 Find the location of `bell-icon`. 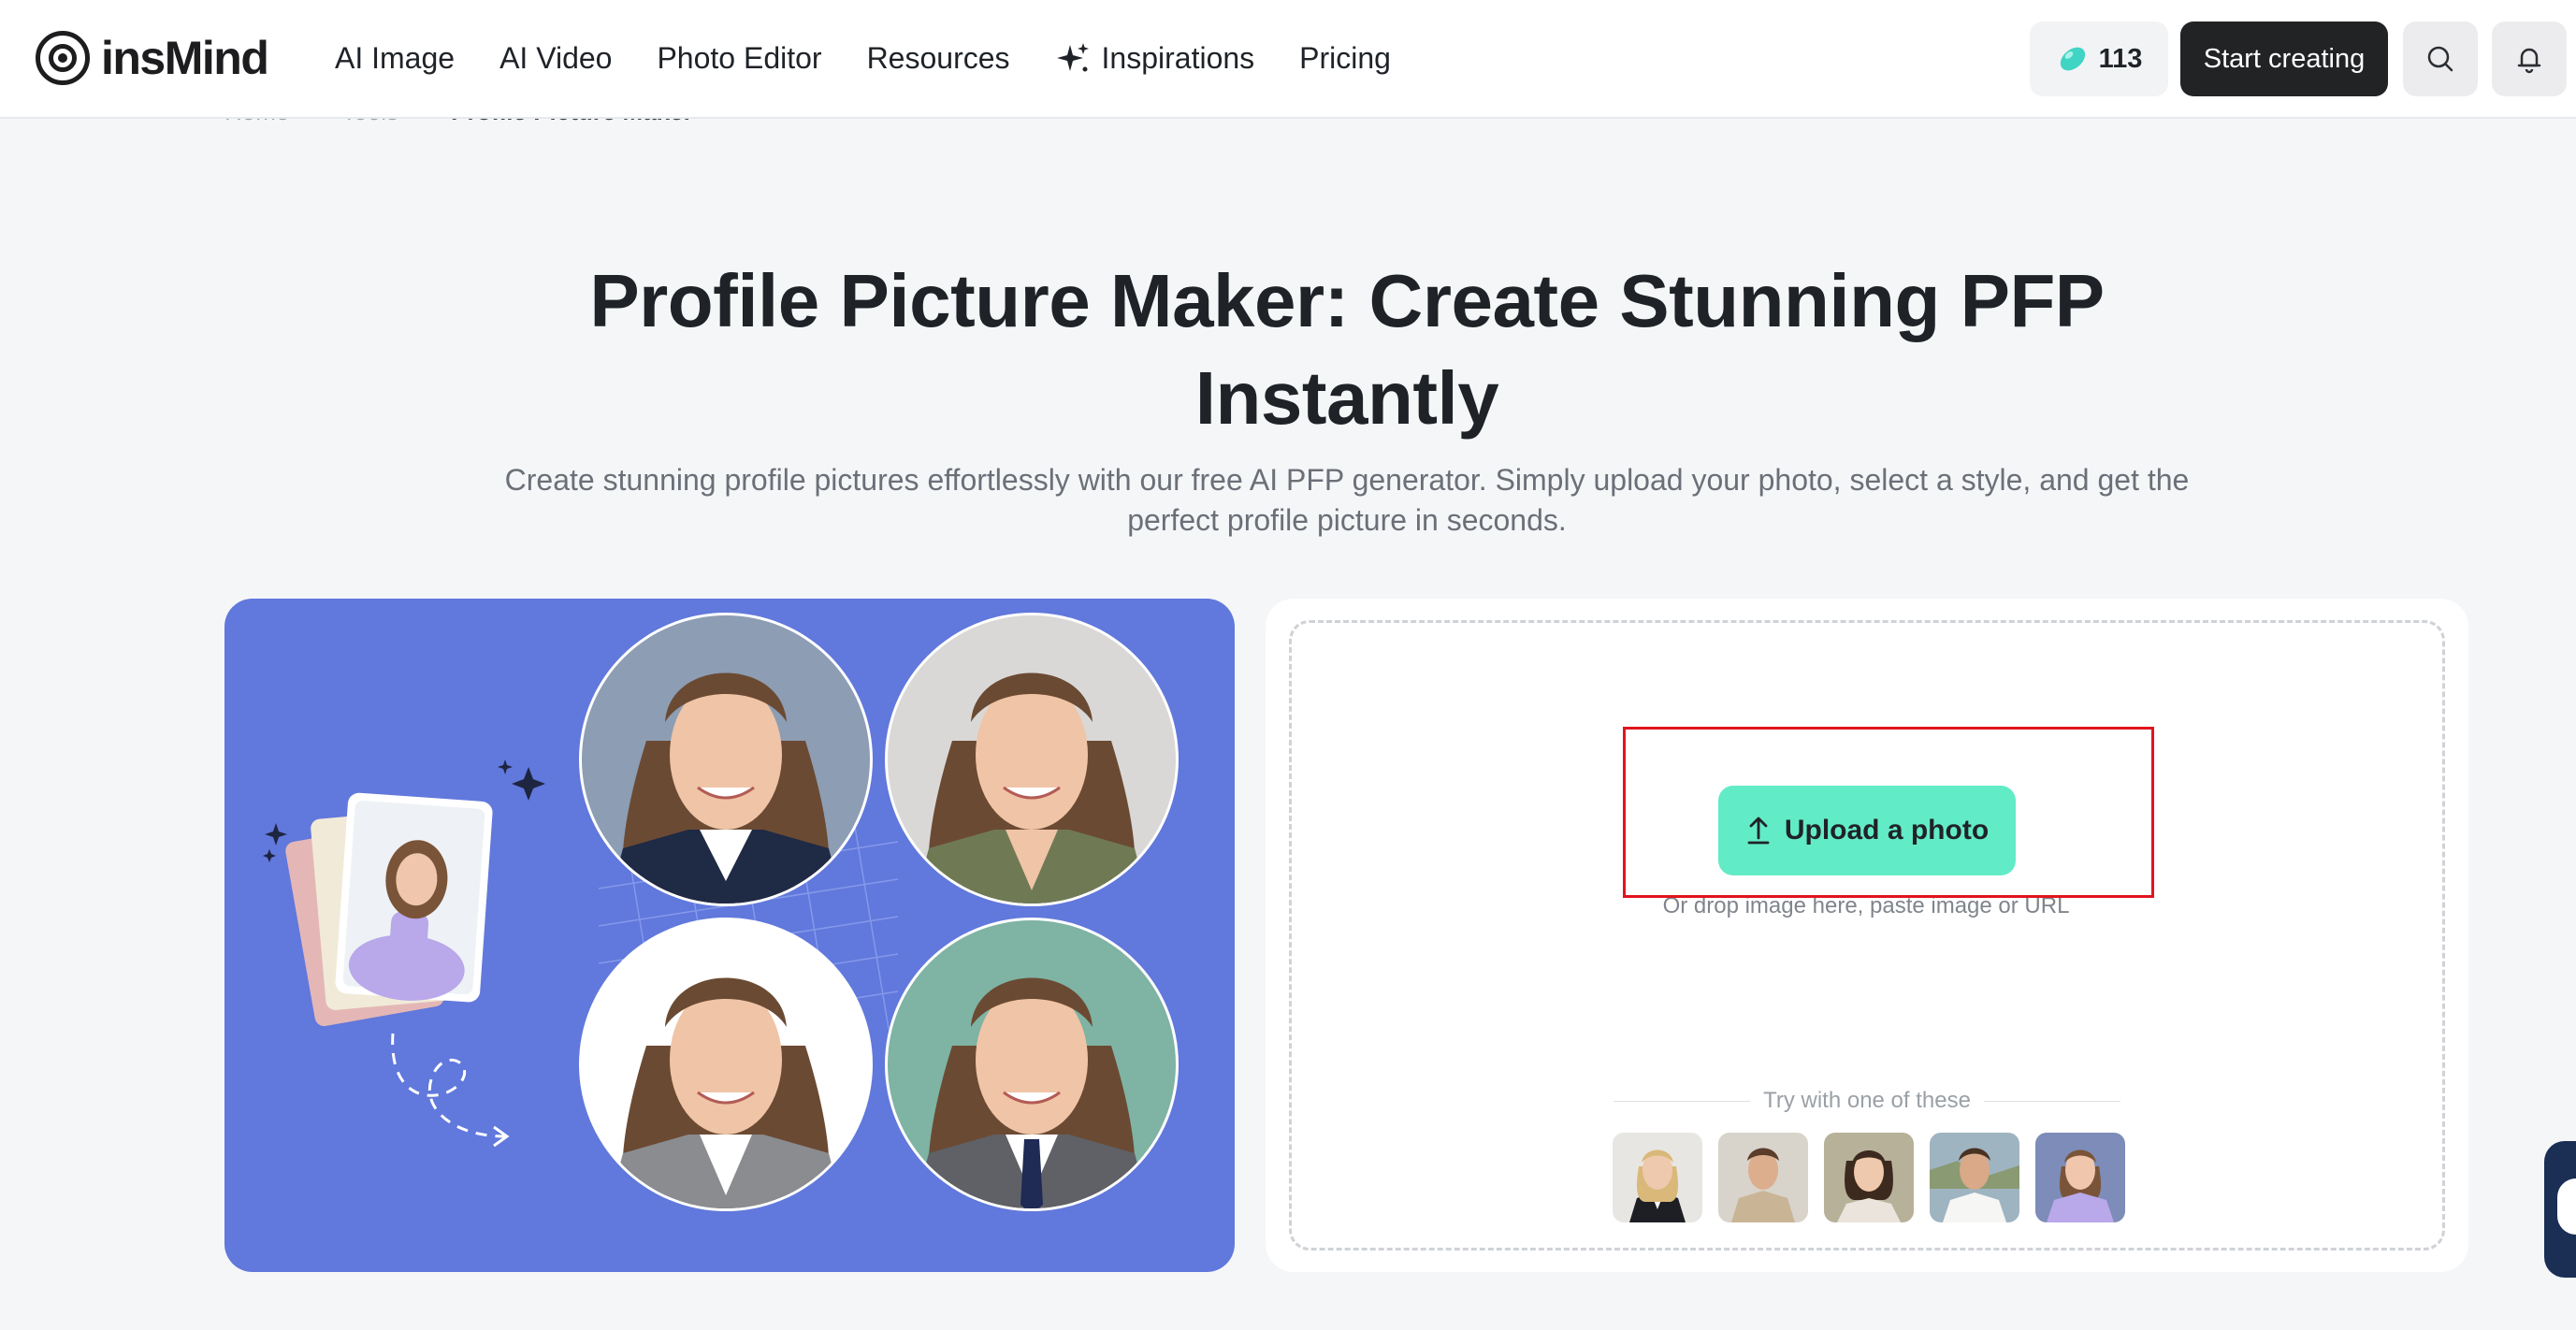

bell-icon is located at coordinates (2529, 61).